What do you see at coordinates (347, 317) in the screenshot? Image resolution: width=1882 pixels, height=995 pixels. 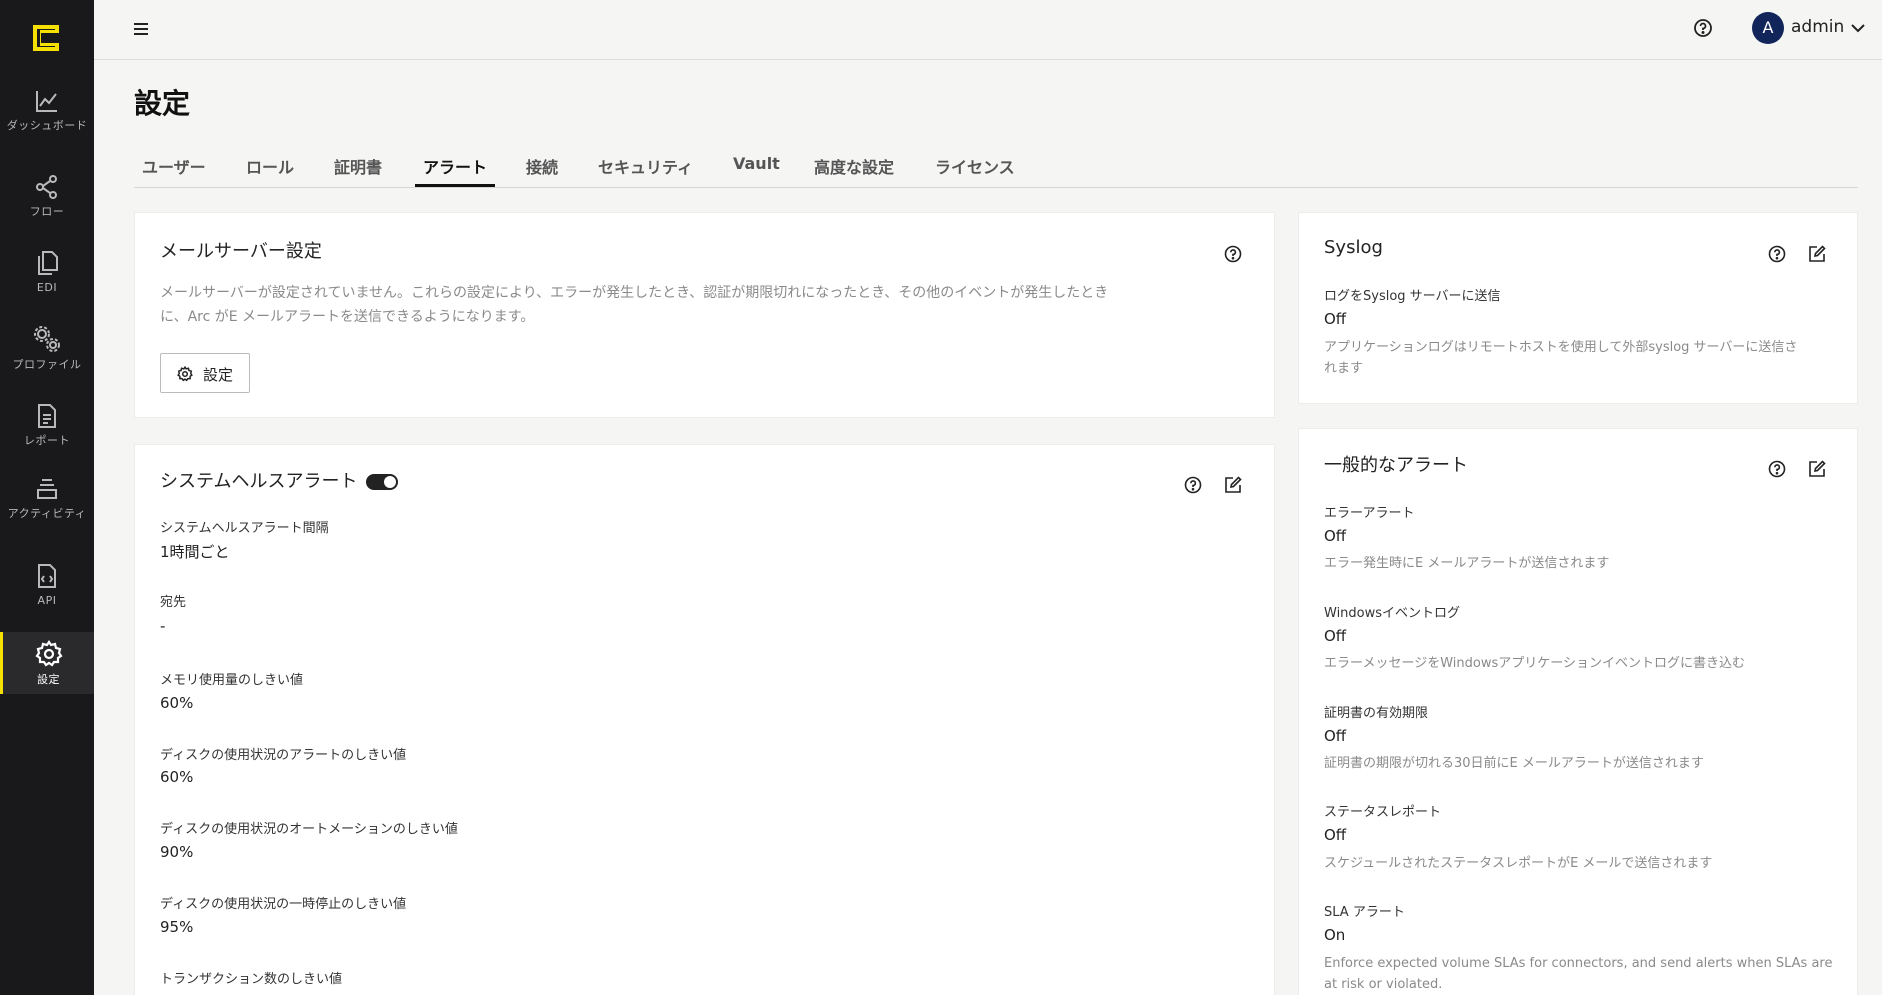 I see `description-line: に、Arc がE メールアラートを送信できるようになります。` at bounding box center [347, 317].